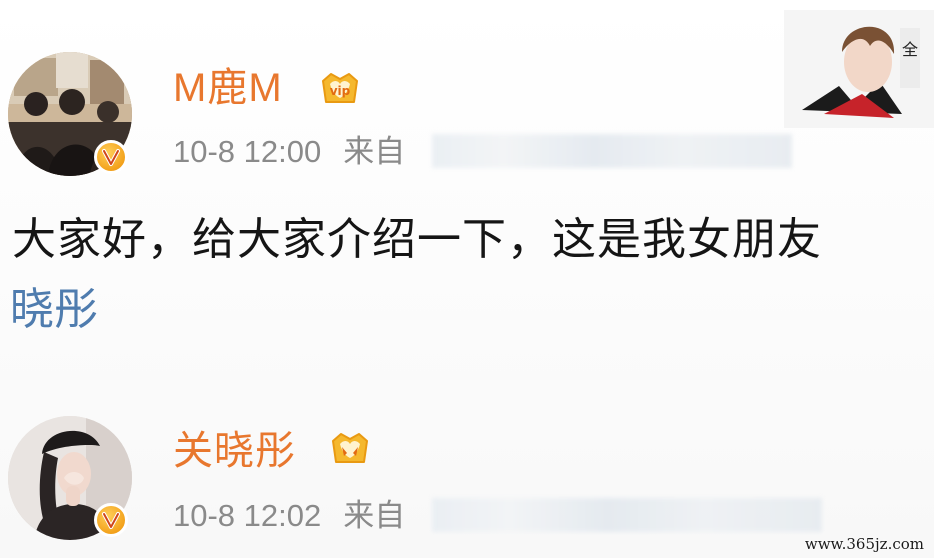 The width and height of the screenshot is (934, 558). I want to click on post-time: 10-8 12:02, so click(247, 515).